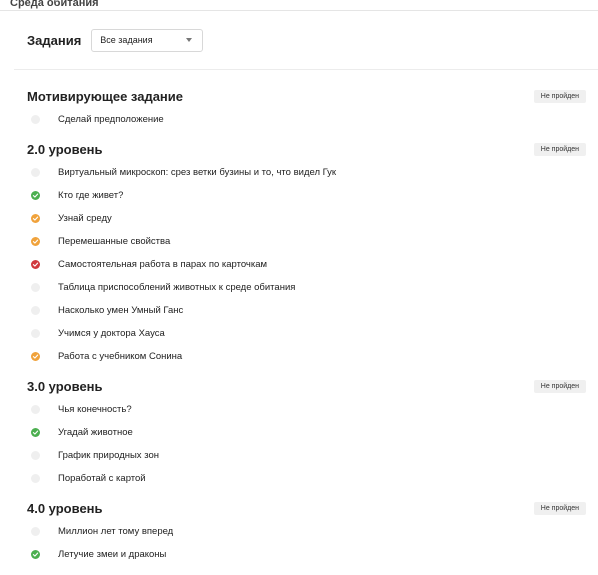 The image size is (598, 575). Describe the element at coordinates (189, 40) in the screenshot. I see `chevron-down-icon` at that location.